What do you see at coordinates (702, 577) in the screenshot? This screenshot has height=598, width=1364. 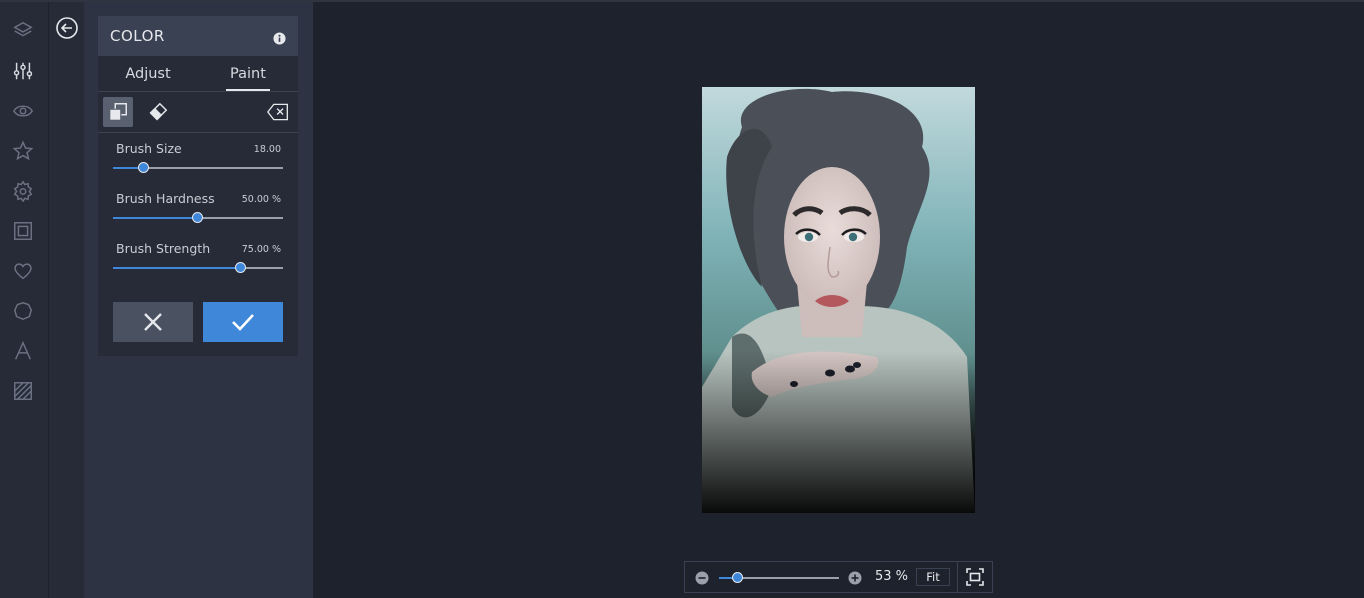 I see `zoom-out-icon` at bounding box center [702, 577].